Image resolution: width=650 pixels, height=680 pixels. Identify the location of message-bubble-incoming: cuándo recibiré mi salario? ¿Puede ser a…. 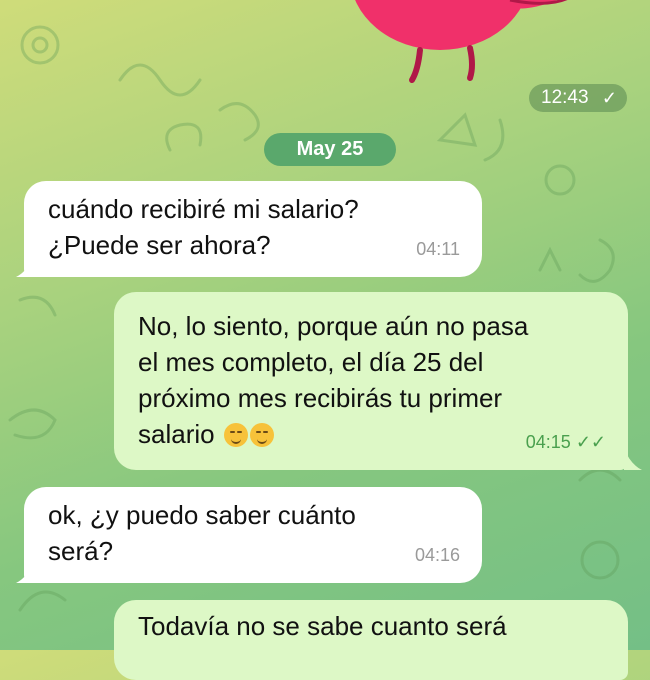
(253, 229).